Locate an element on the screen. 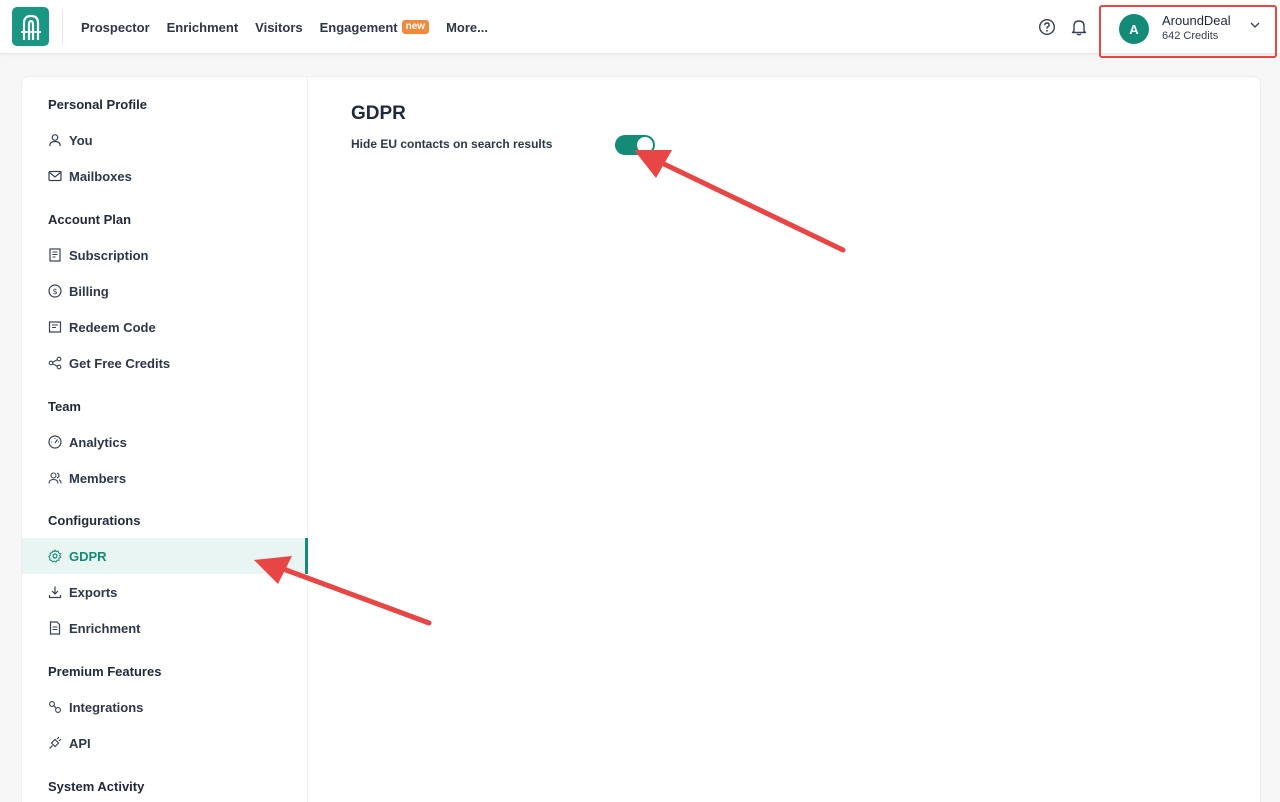 This screenshot has width=1280, height=802. ticket-icon is located at coordinates (55, 327).